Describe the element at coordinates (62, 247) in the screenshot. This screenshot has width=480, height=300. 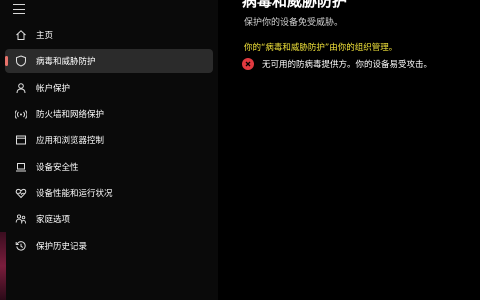
I see `sidebar-item-label: 保护历史记录` at that location.